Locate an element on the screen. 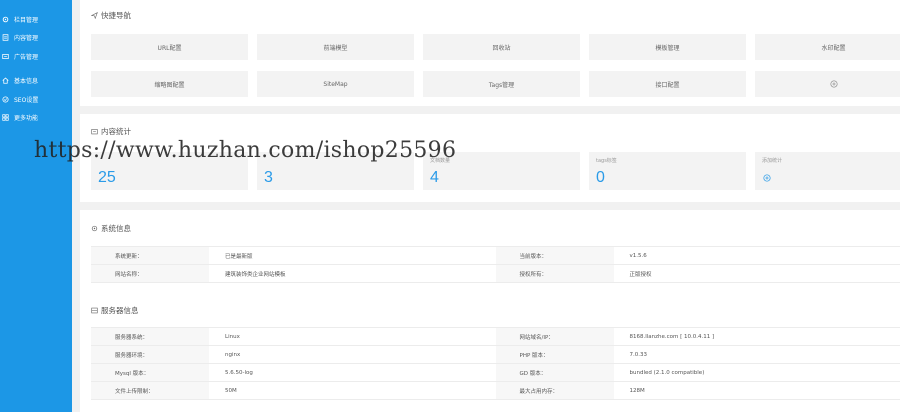  system-info-title: 系统信息 is located at coordinates (111, 228).